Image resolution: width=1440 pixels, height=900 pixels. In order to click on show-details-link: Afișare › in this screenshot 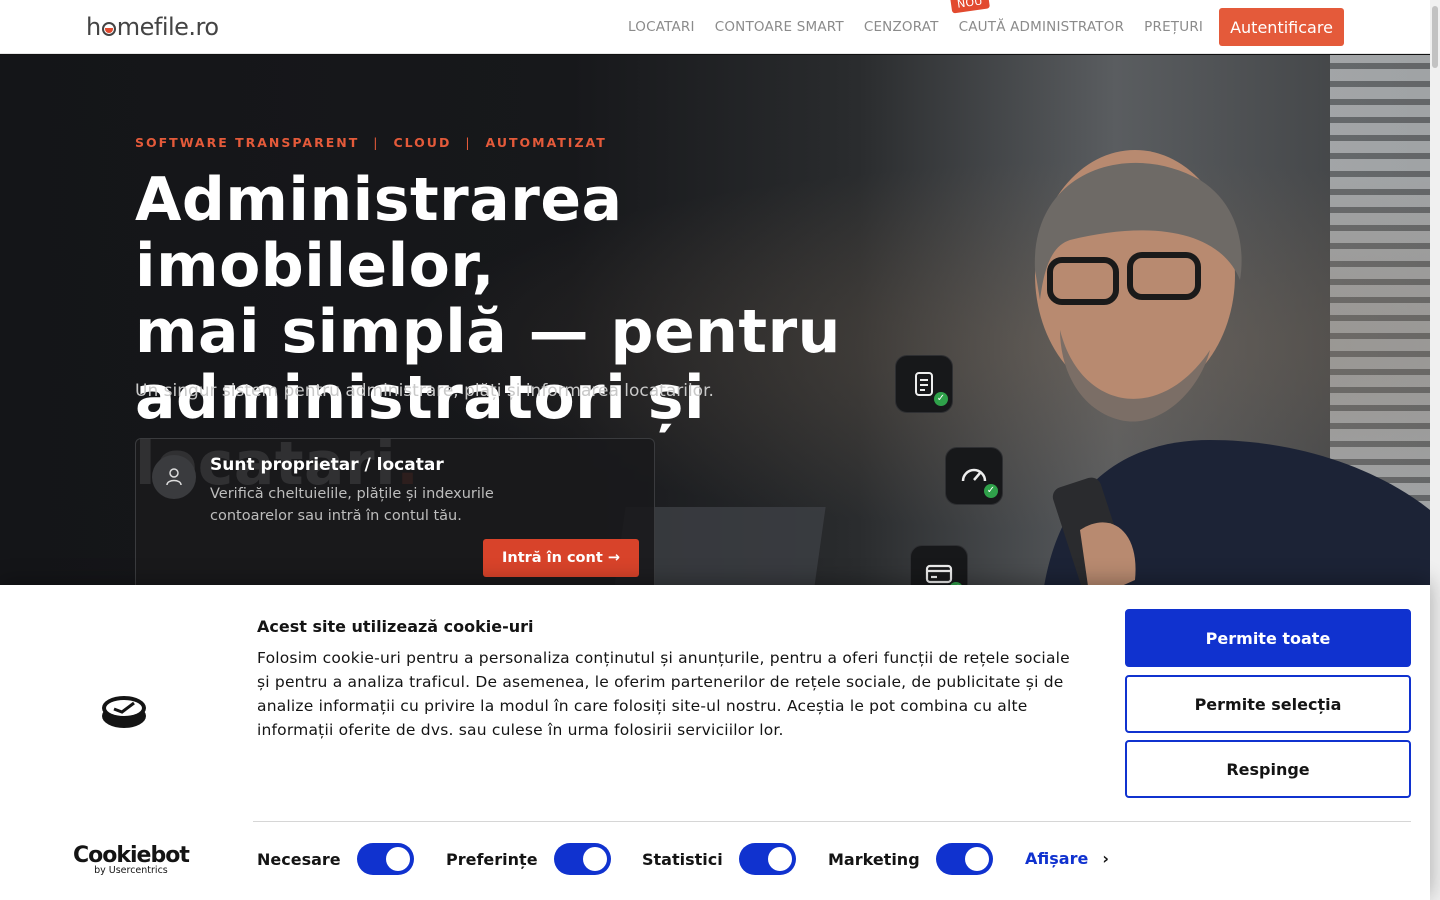, I will do `click(1067, 858)`.